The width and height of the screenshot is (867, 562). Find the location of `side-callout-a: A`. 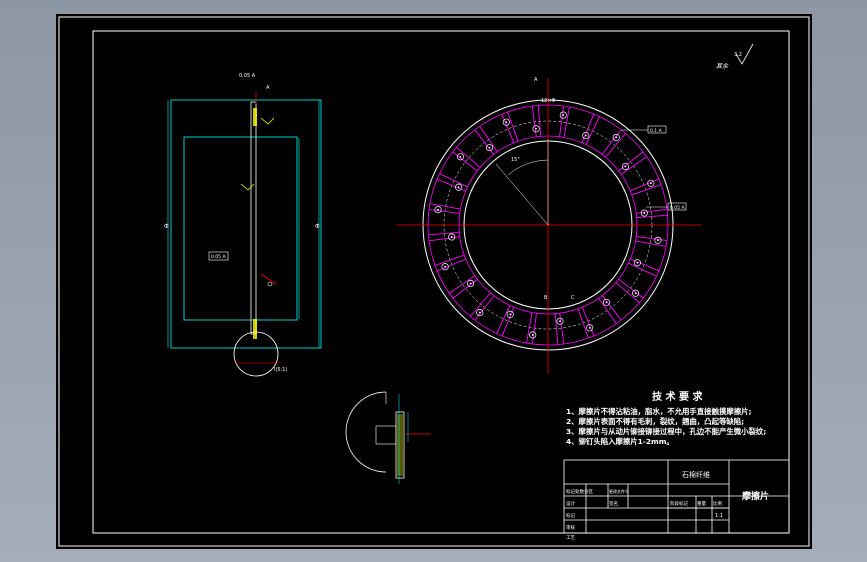

side-callout-a: A is located at coordinates (268, 88).